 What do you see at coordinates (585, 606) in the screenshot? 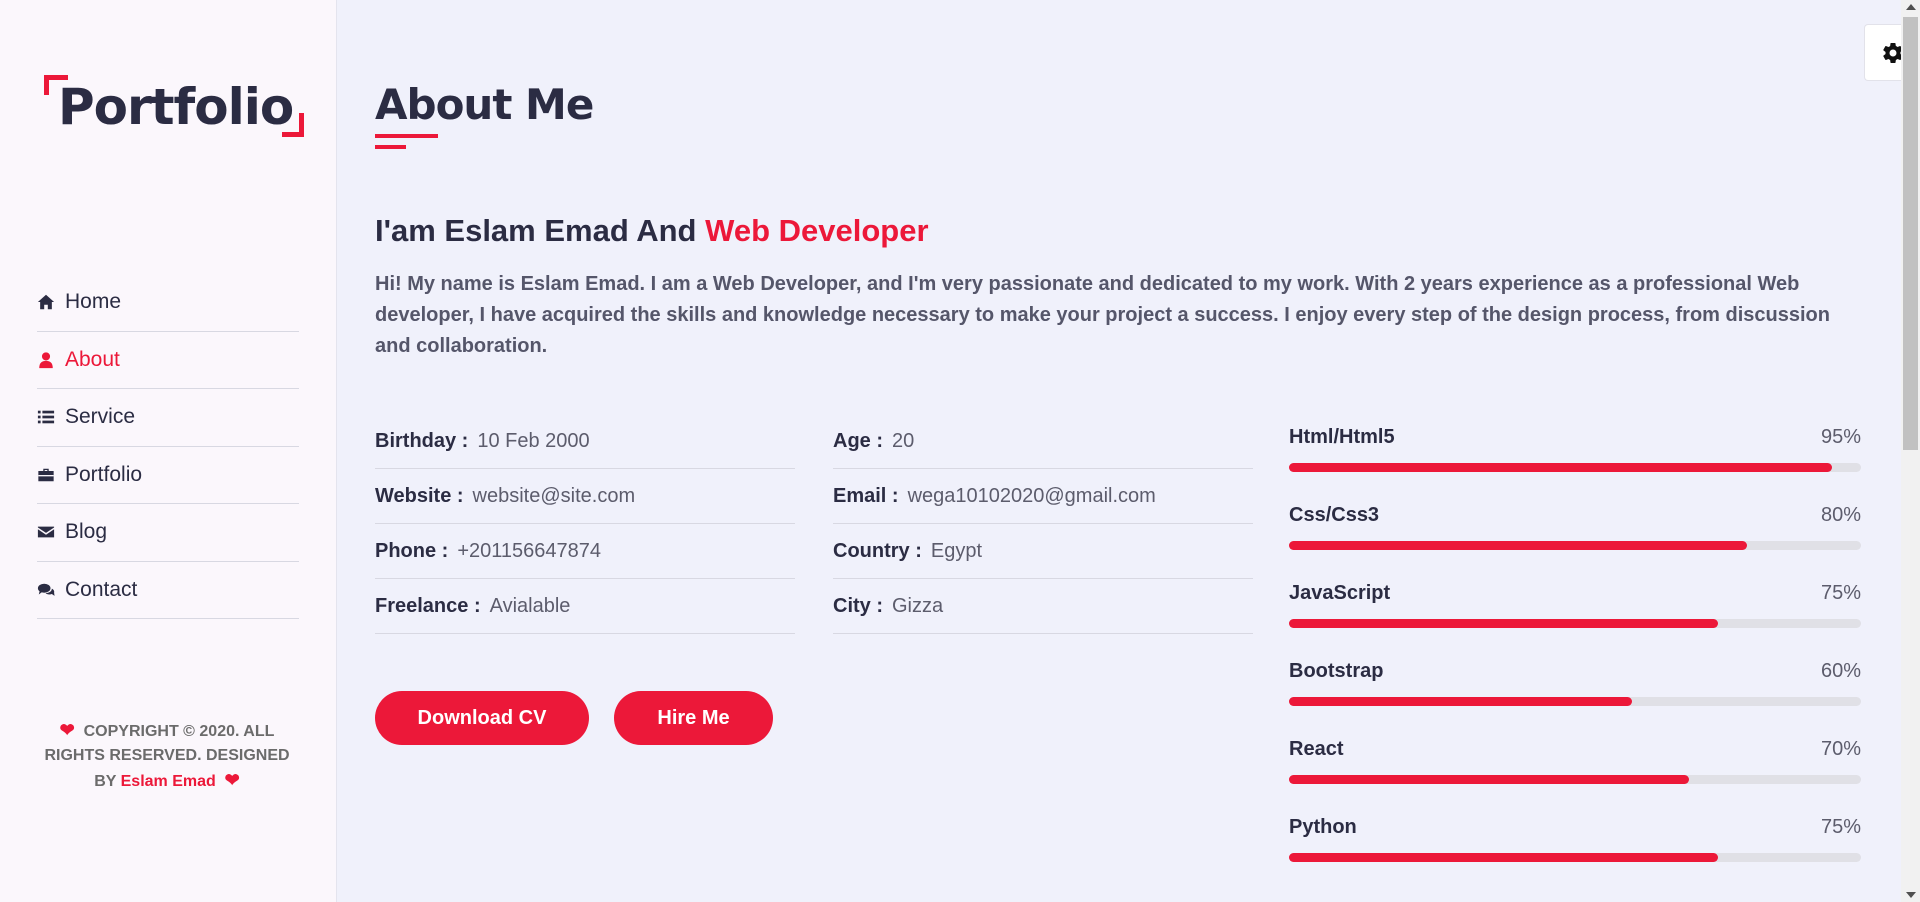
I see `info-row-freelance: Freelance : Avialable` at bounding box center [585, 606].